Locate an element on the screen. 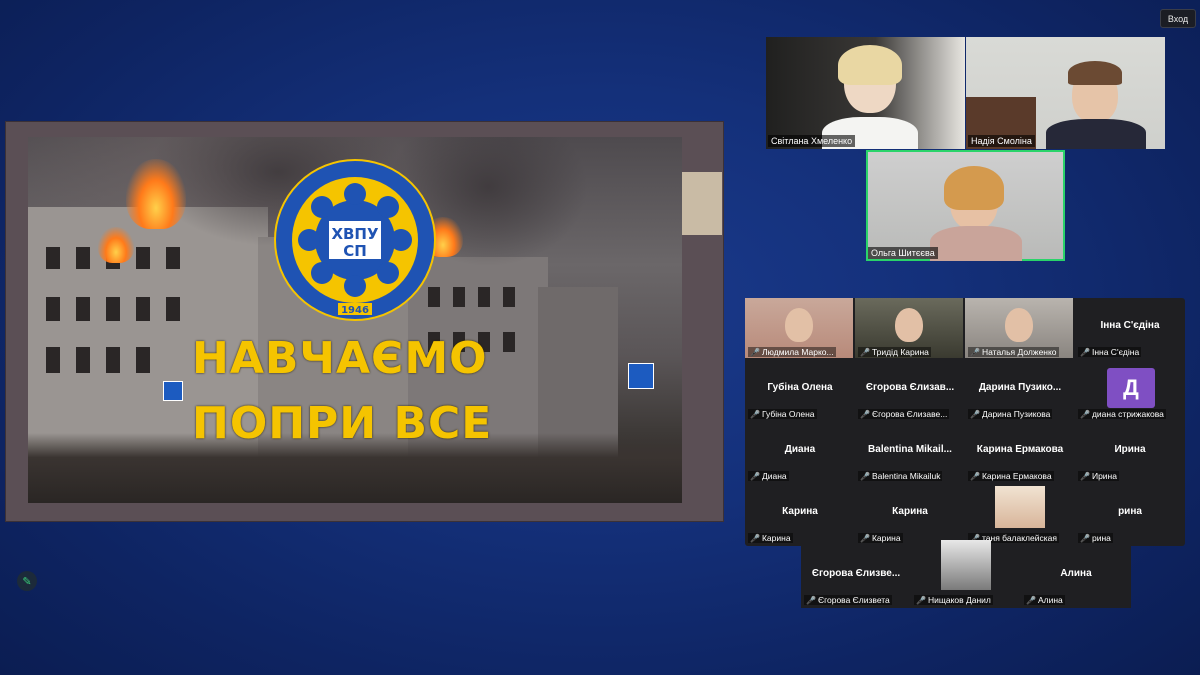 Image resolution: width=1200 pixels, height=675 pixels. video-tile-speaker-1: Світлана Хмеленко is located at coordinates (865, 93).